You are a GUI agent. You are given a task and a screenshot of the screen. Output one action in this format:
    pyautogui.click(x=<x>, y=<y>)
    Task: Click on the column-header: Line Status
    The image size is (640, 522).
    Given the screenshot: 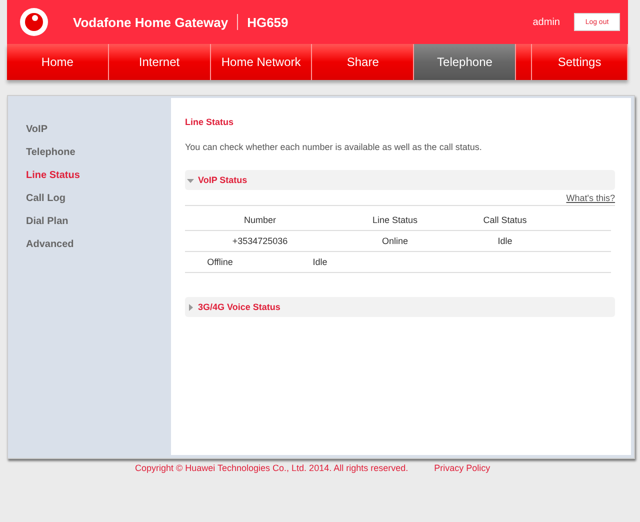 What is the action you would take?
    pyautogui.click(x=395, y=220)
    